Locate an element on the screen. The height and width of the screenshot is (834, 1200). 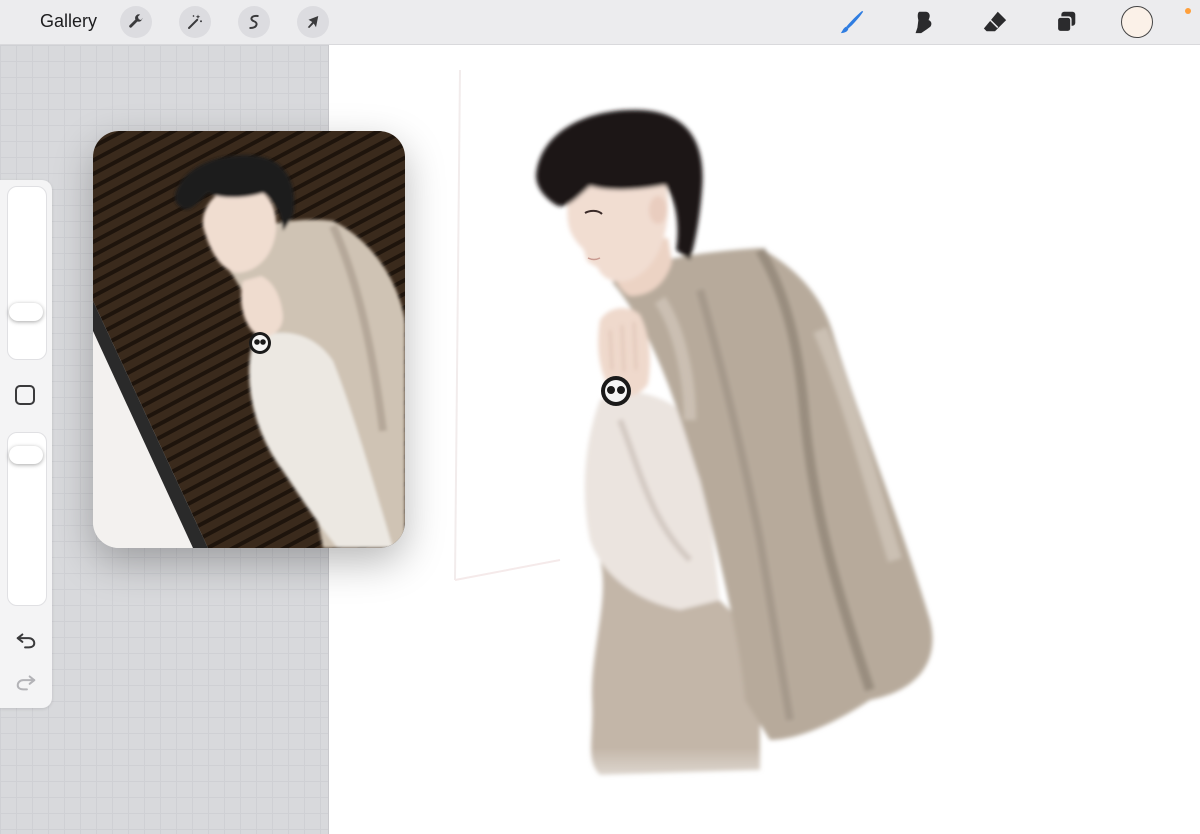
smudge-finger-icon is located at coordinates (923, 22).